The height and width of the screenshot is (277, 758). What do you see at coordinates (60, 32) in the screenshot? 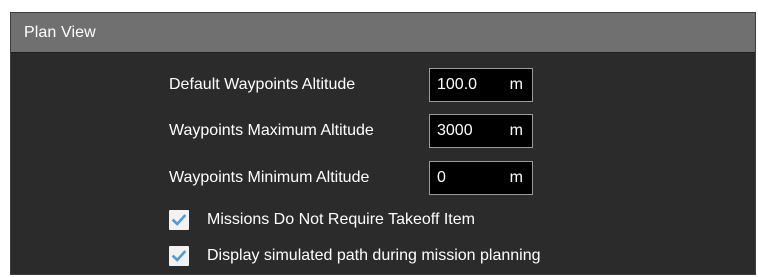
I see `panel-title: Plan View` at bounding box center [60, 32].